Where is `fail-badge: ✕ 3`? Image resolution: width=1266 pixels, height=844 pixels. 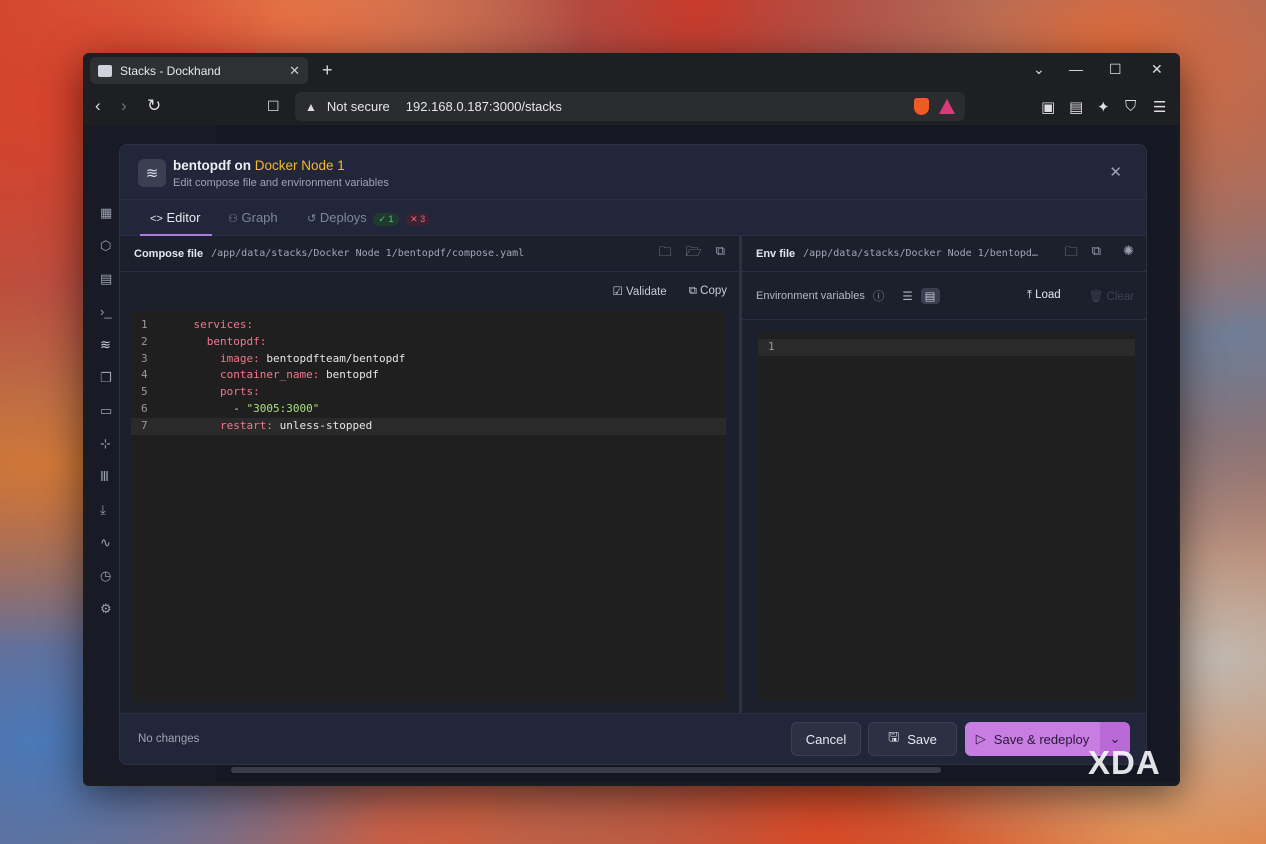 fail-badge: ✕ 3 is located at coordinates (418, 219).